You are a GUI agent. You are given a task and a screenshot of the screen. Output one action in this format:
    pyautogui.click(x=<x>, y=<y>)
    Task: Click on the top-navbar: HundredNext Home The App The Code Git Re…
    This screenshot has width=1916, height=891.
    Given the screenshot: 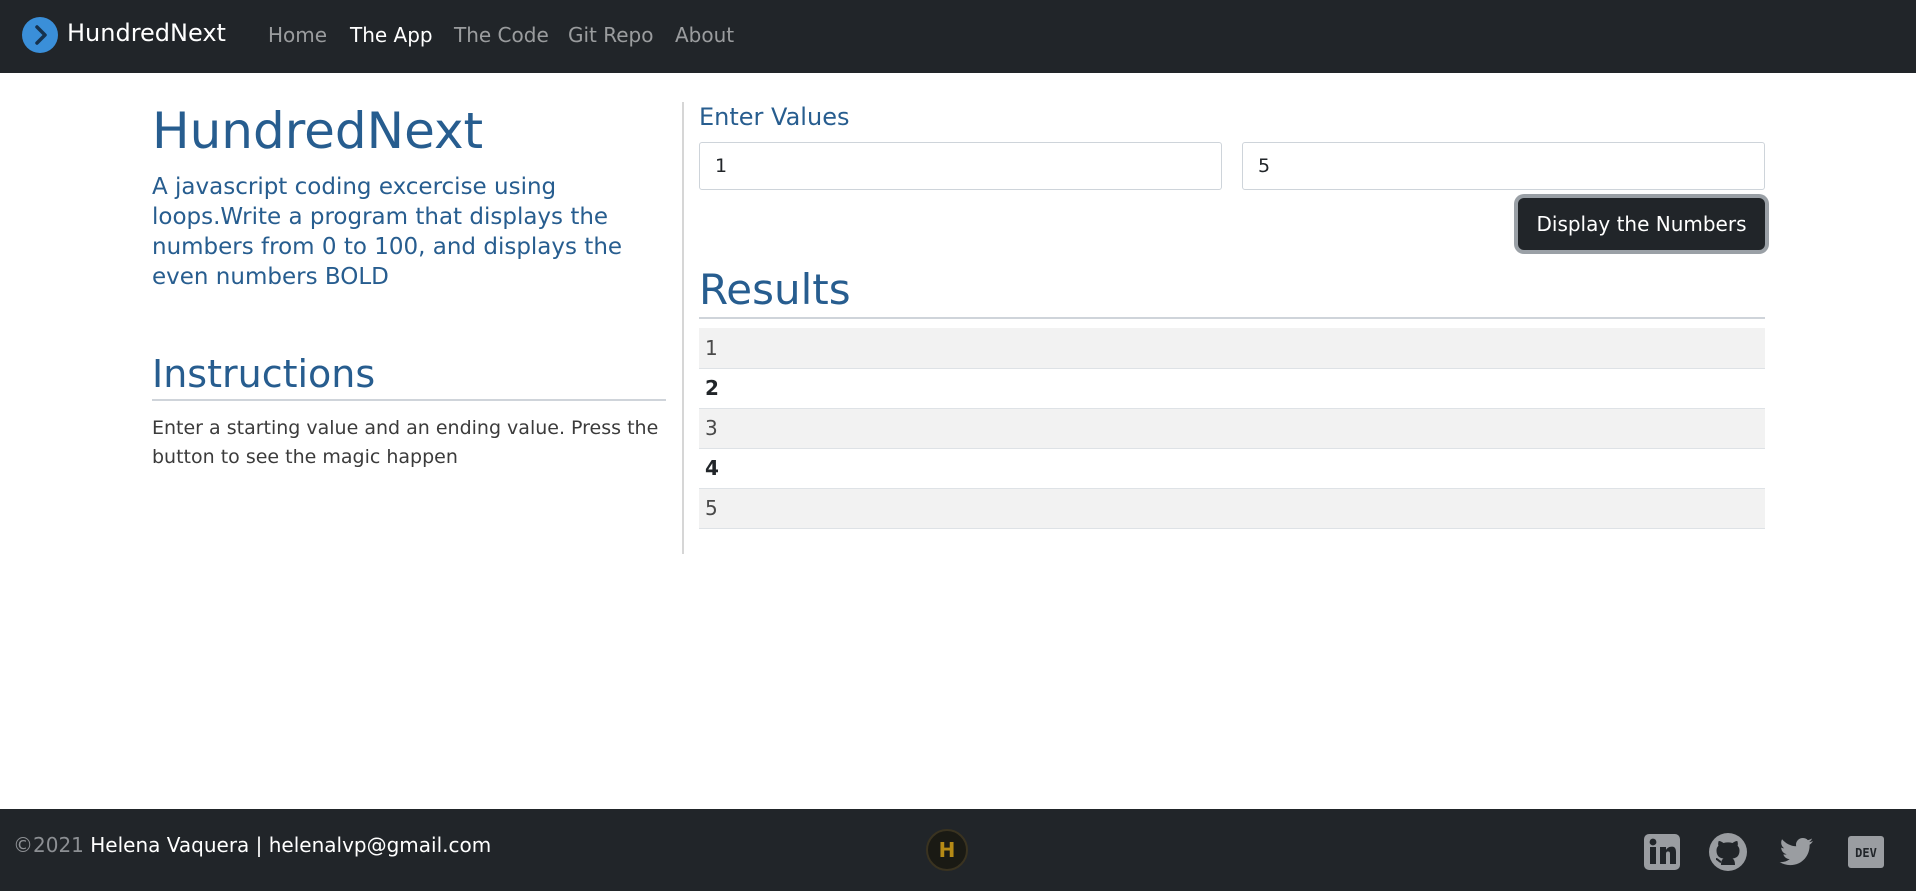 What is the action you would take?
    pyautogui.click(x=958, y=36)
    